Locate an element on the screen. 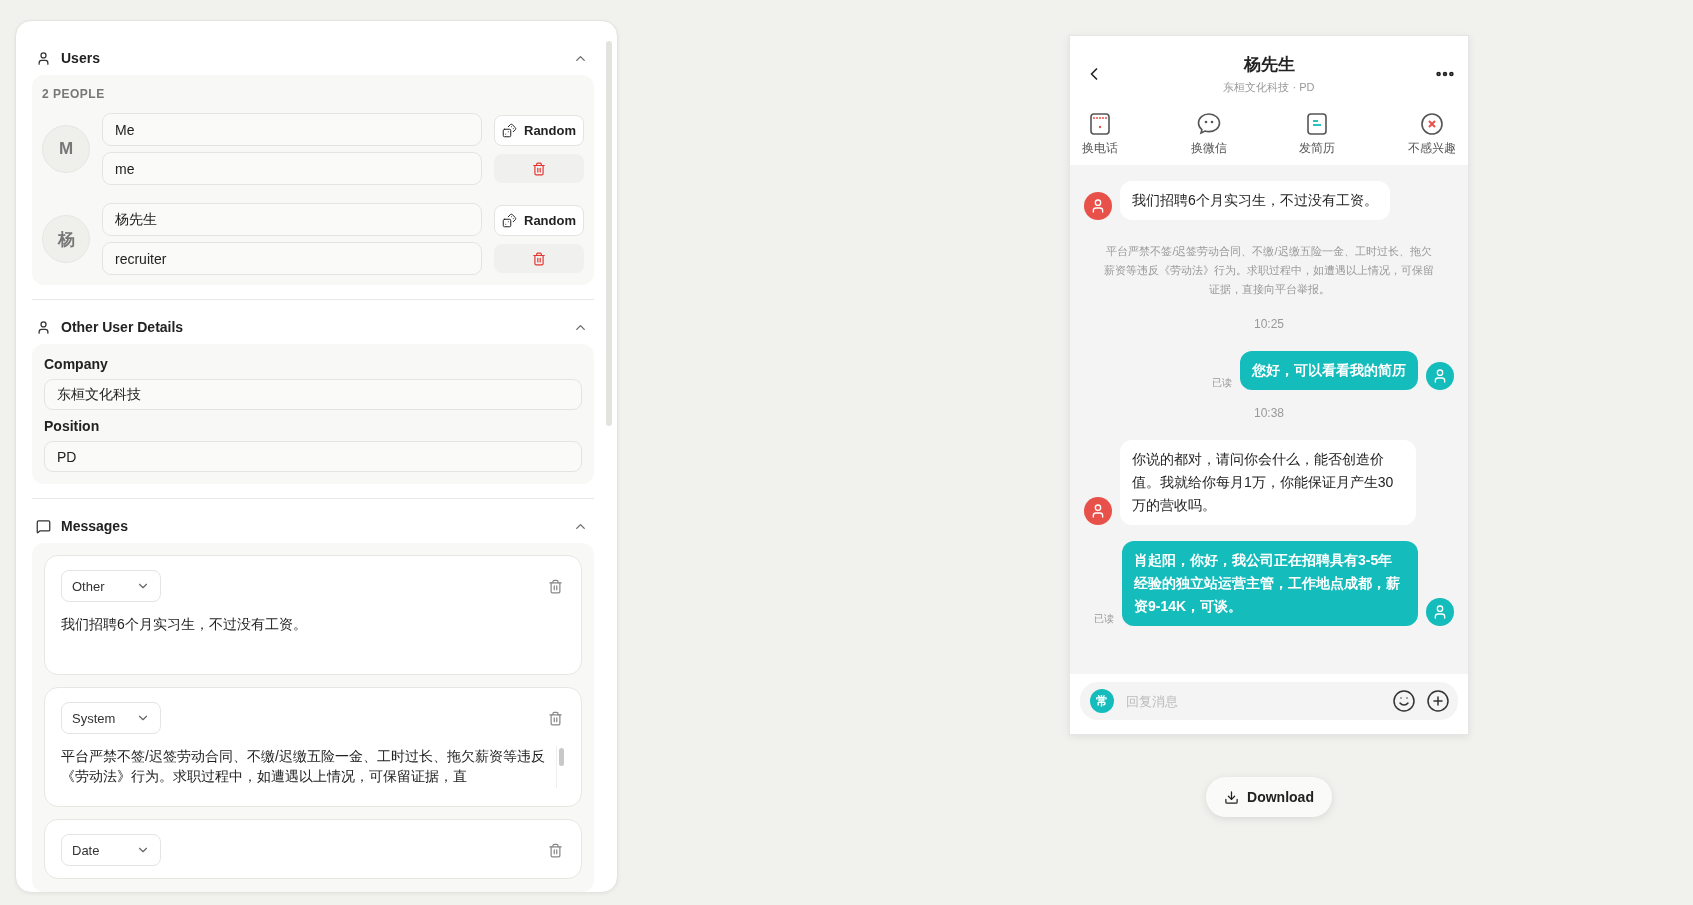 This screenshot has height=905, width=1693. text-scrollbar is located at coordinates (560, 767).